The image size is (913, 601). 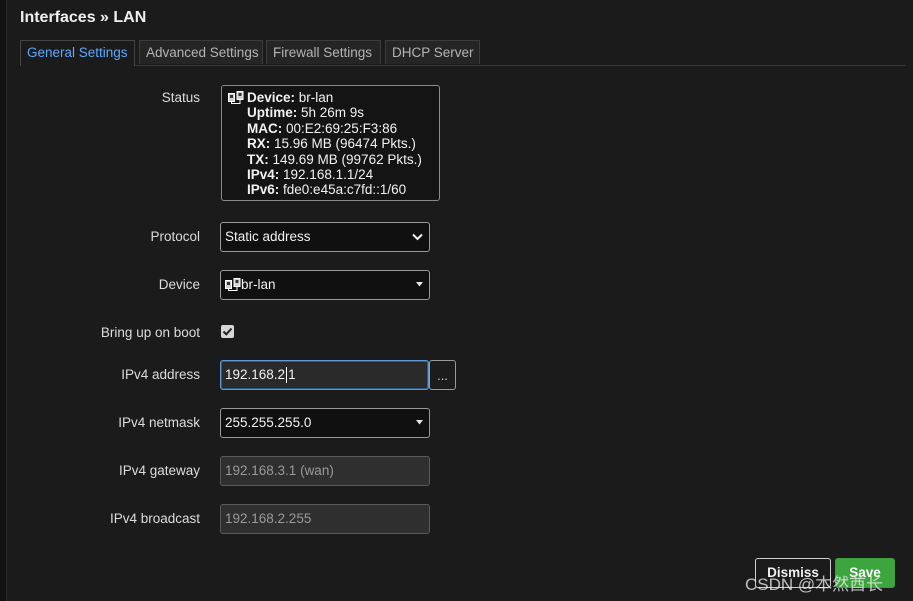 I want to click on tab-advanced-settings: Advanced Settings, so click(x=201, y=52).